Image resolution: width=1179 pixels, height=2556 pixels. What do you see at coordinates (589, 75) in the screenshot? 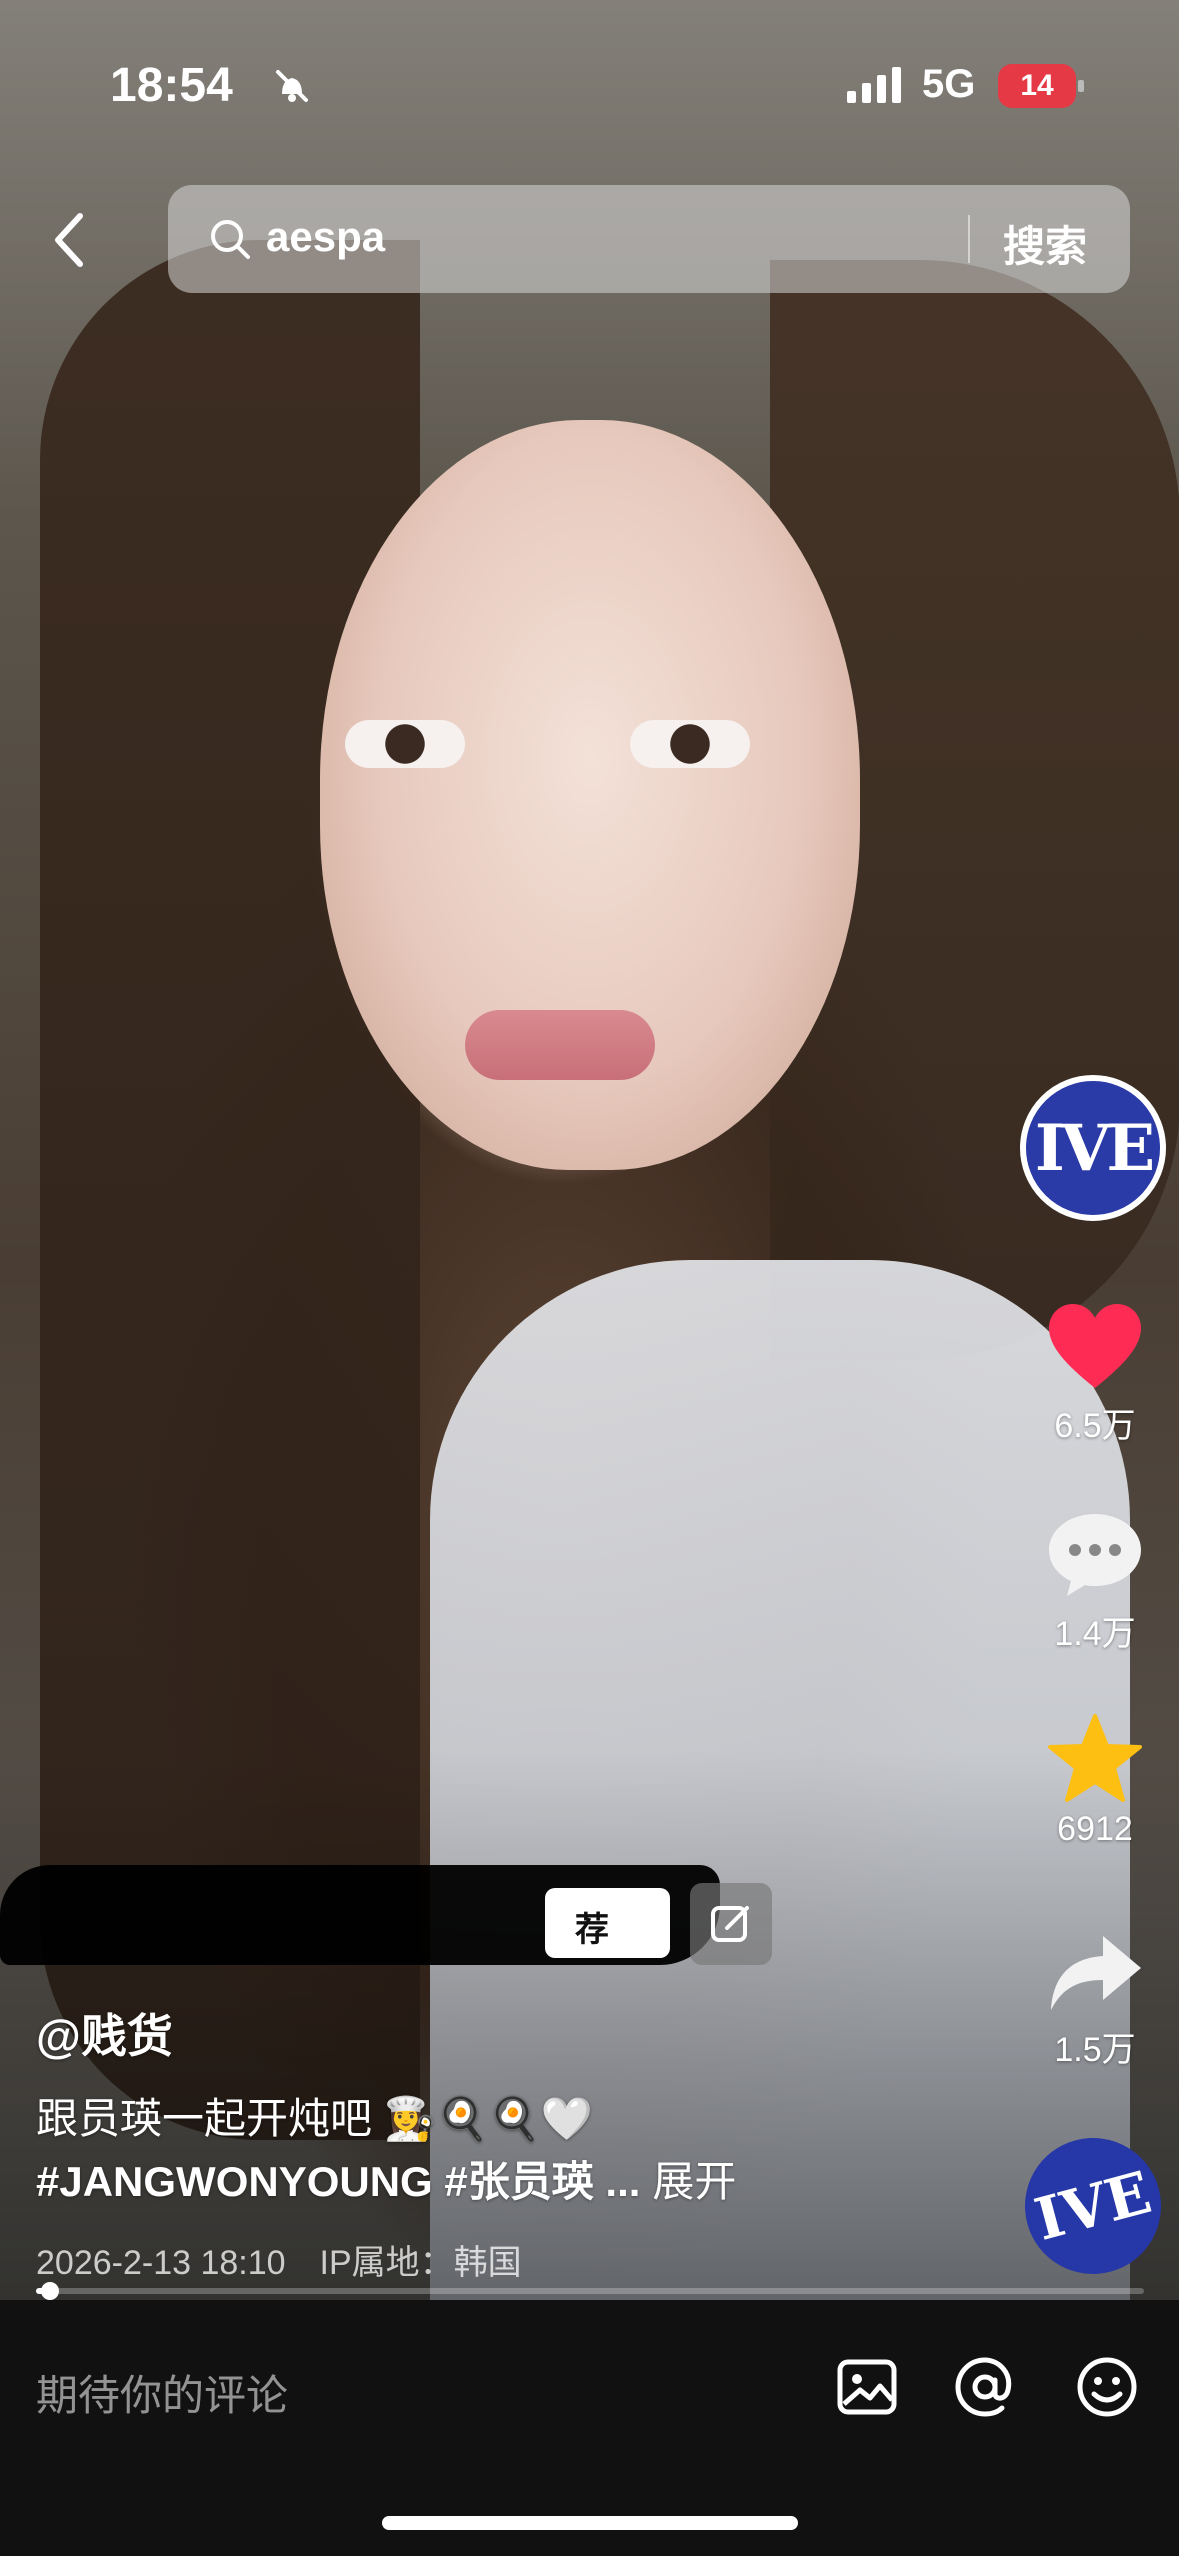
I see `status-bar: 18:54 5G 14` at bounding box center [589, 75].